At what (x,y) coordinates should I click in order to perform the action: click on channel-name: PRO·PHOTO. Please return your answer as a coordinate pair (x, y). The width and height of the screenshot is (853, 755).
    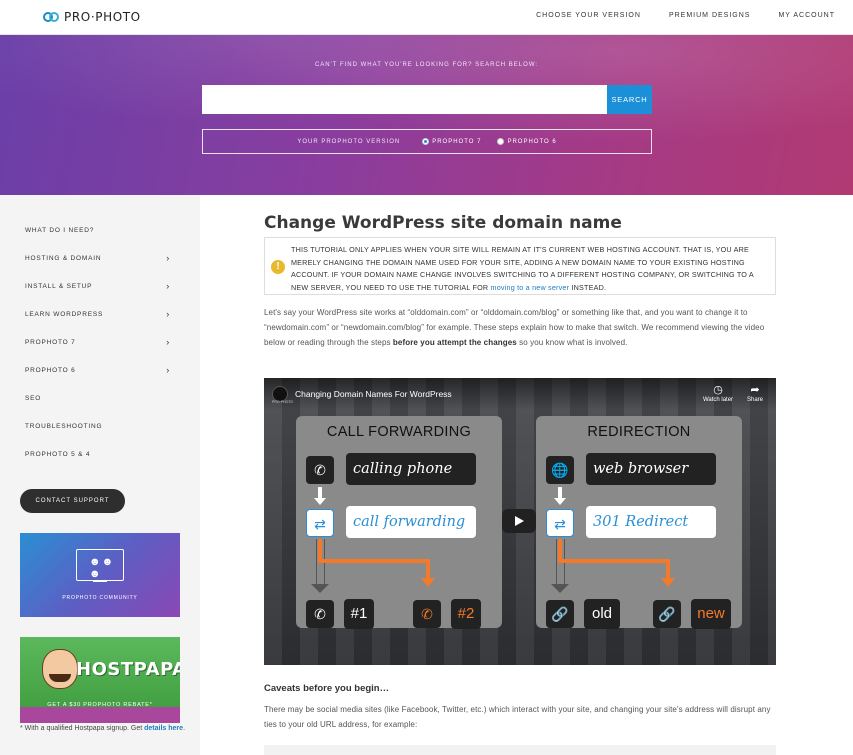
    Looking at the image, I should click on (283, 402).